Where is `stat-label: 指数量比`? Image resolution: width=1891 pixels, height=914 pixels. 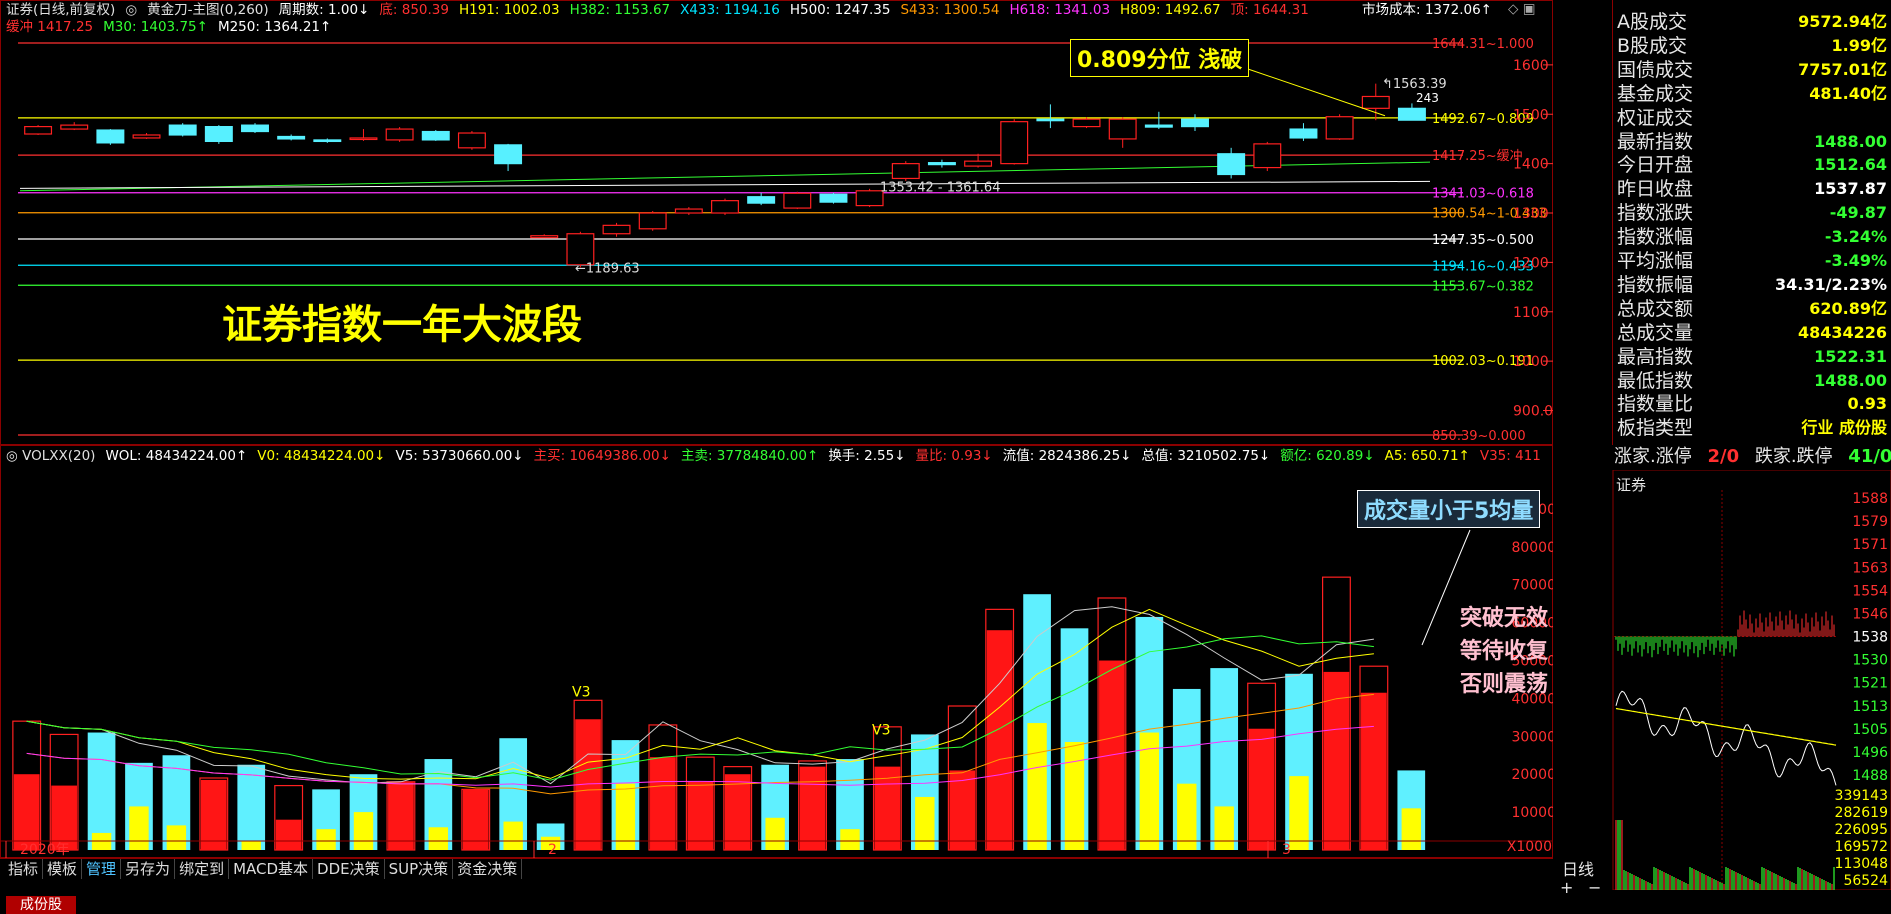
stat-label: 指数量比 is located at coordinates (1655, 404).